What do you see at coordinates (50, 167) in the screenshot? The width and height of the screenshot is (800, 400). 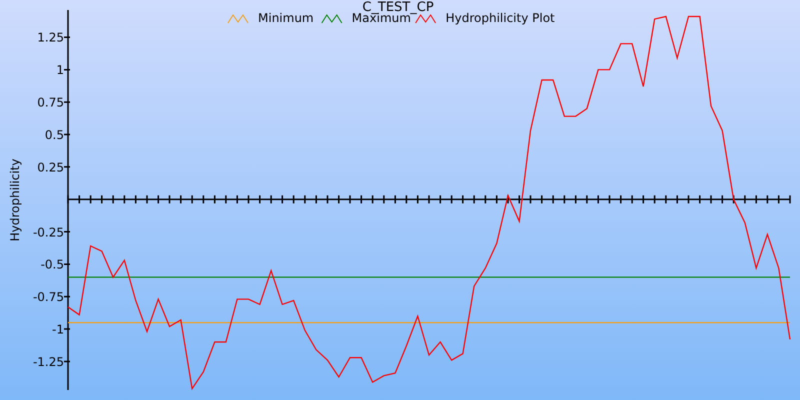 I see `y-tick-label: 0.25` at bounding box center [50, 167].